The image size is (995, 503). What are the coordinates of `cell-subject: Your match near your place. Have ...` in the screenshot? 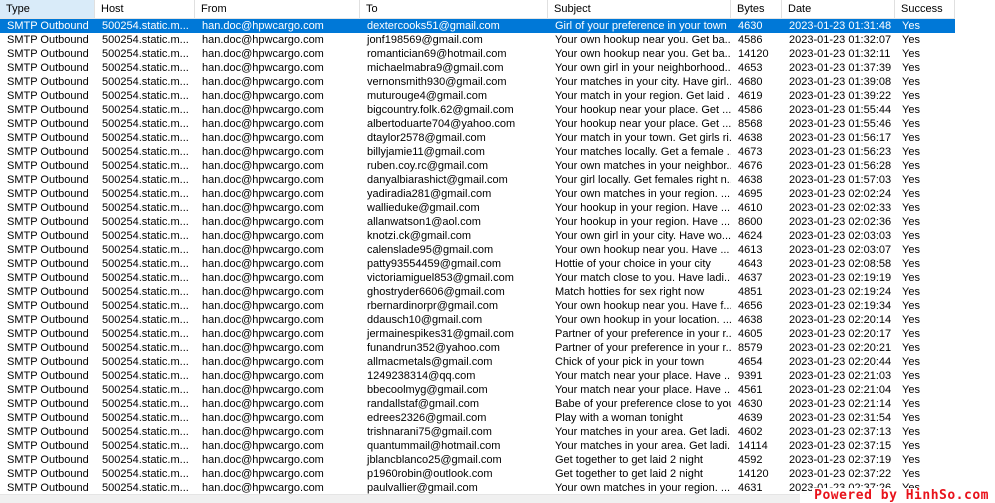 It's located at (643, 390).